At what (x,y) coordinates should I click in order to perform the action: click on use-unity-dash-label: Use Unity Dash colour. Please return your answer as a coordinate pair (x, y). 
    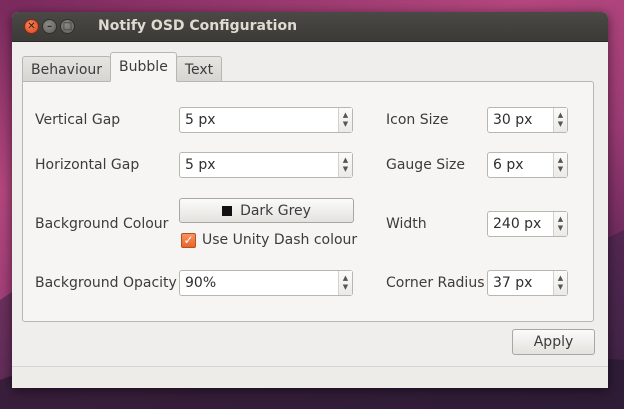
    Looking at the image, I should click on (279, 240).